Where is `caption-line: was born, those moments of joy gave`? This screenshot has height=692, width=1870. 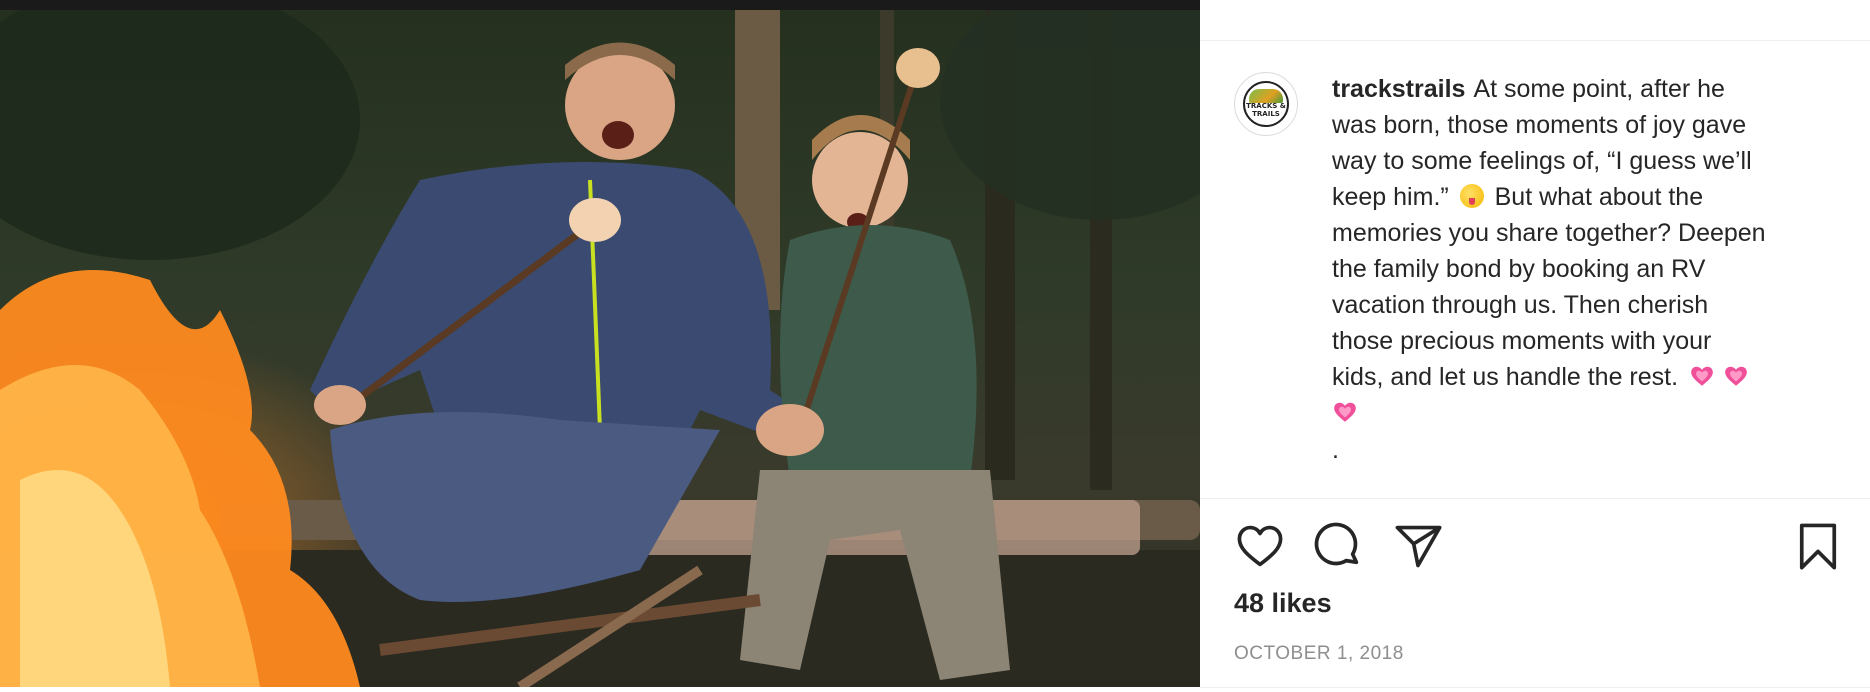
caption-line: was born, those moments of joy gave is located at coordinates (1539, 125).